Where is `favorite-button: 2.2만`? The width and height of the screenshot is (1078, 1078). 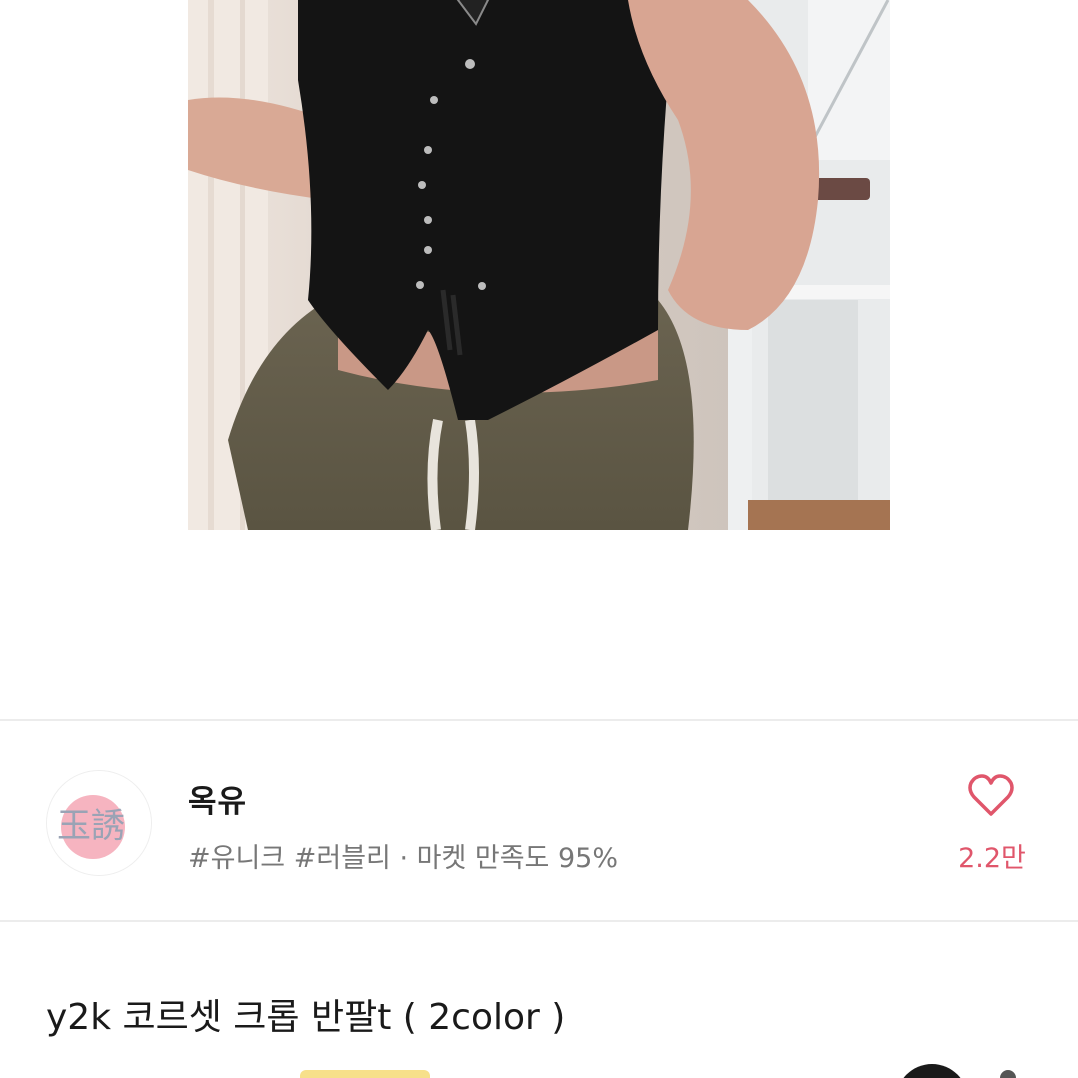 favorite-button: 2.2만 is located at coordinates (992, 825).